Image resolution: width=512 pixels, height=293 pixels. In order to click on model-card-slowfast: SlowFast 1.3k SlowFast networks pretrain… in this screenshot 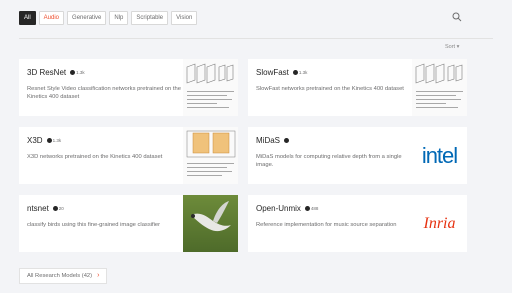, I will do `click(357, 87)`.